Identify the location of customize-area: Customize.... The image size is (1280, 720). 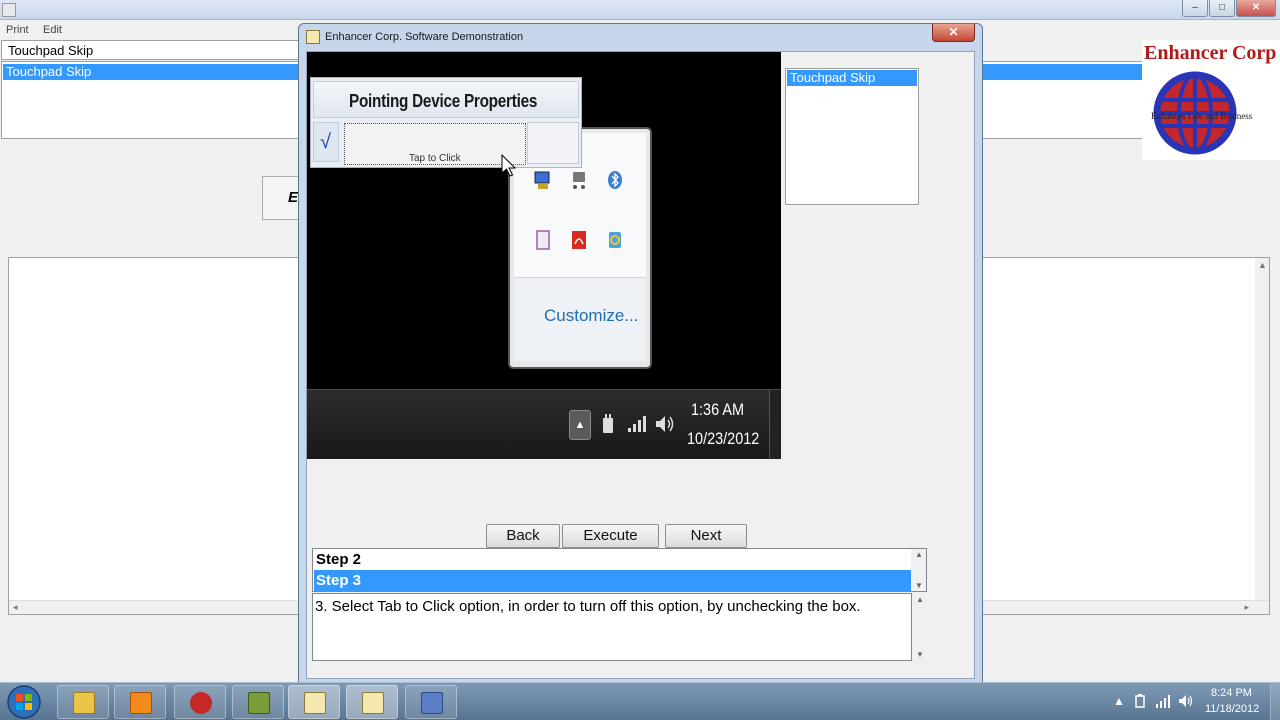
(580, 319).